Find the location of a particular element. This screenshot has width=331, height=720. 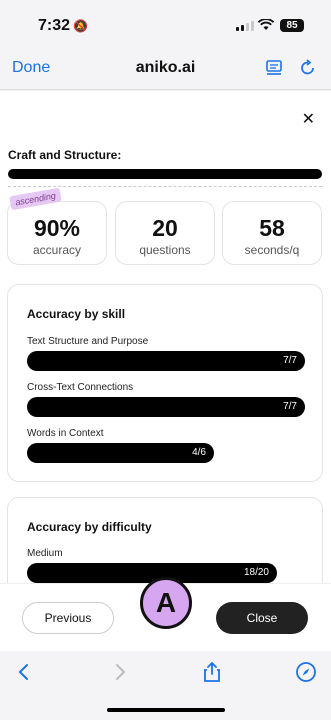

stat-label: seconds/q is located at coordinates (272, 250).